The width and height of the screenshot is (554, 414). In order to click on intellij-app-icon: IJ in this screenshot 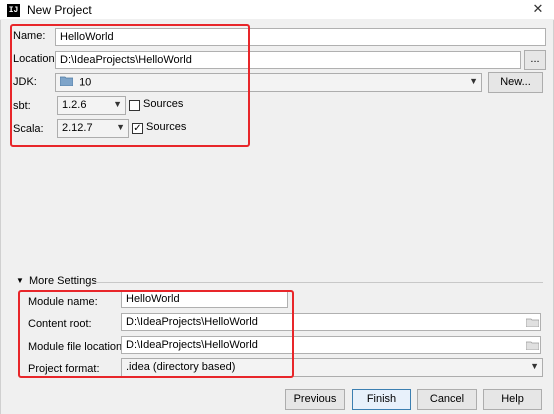, I will do `click(13, 10)`.